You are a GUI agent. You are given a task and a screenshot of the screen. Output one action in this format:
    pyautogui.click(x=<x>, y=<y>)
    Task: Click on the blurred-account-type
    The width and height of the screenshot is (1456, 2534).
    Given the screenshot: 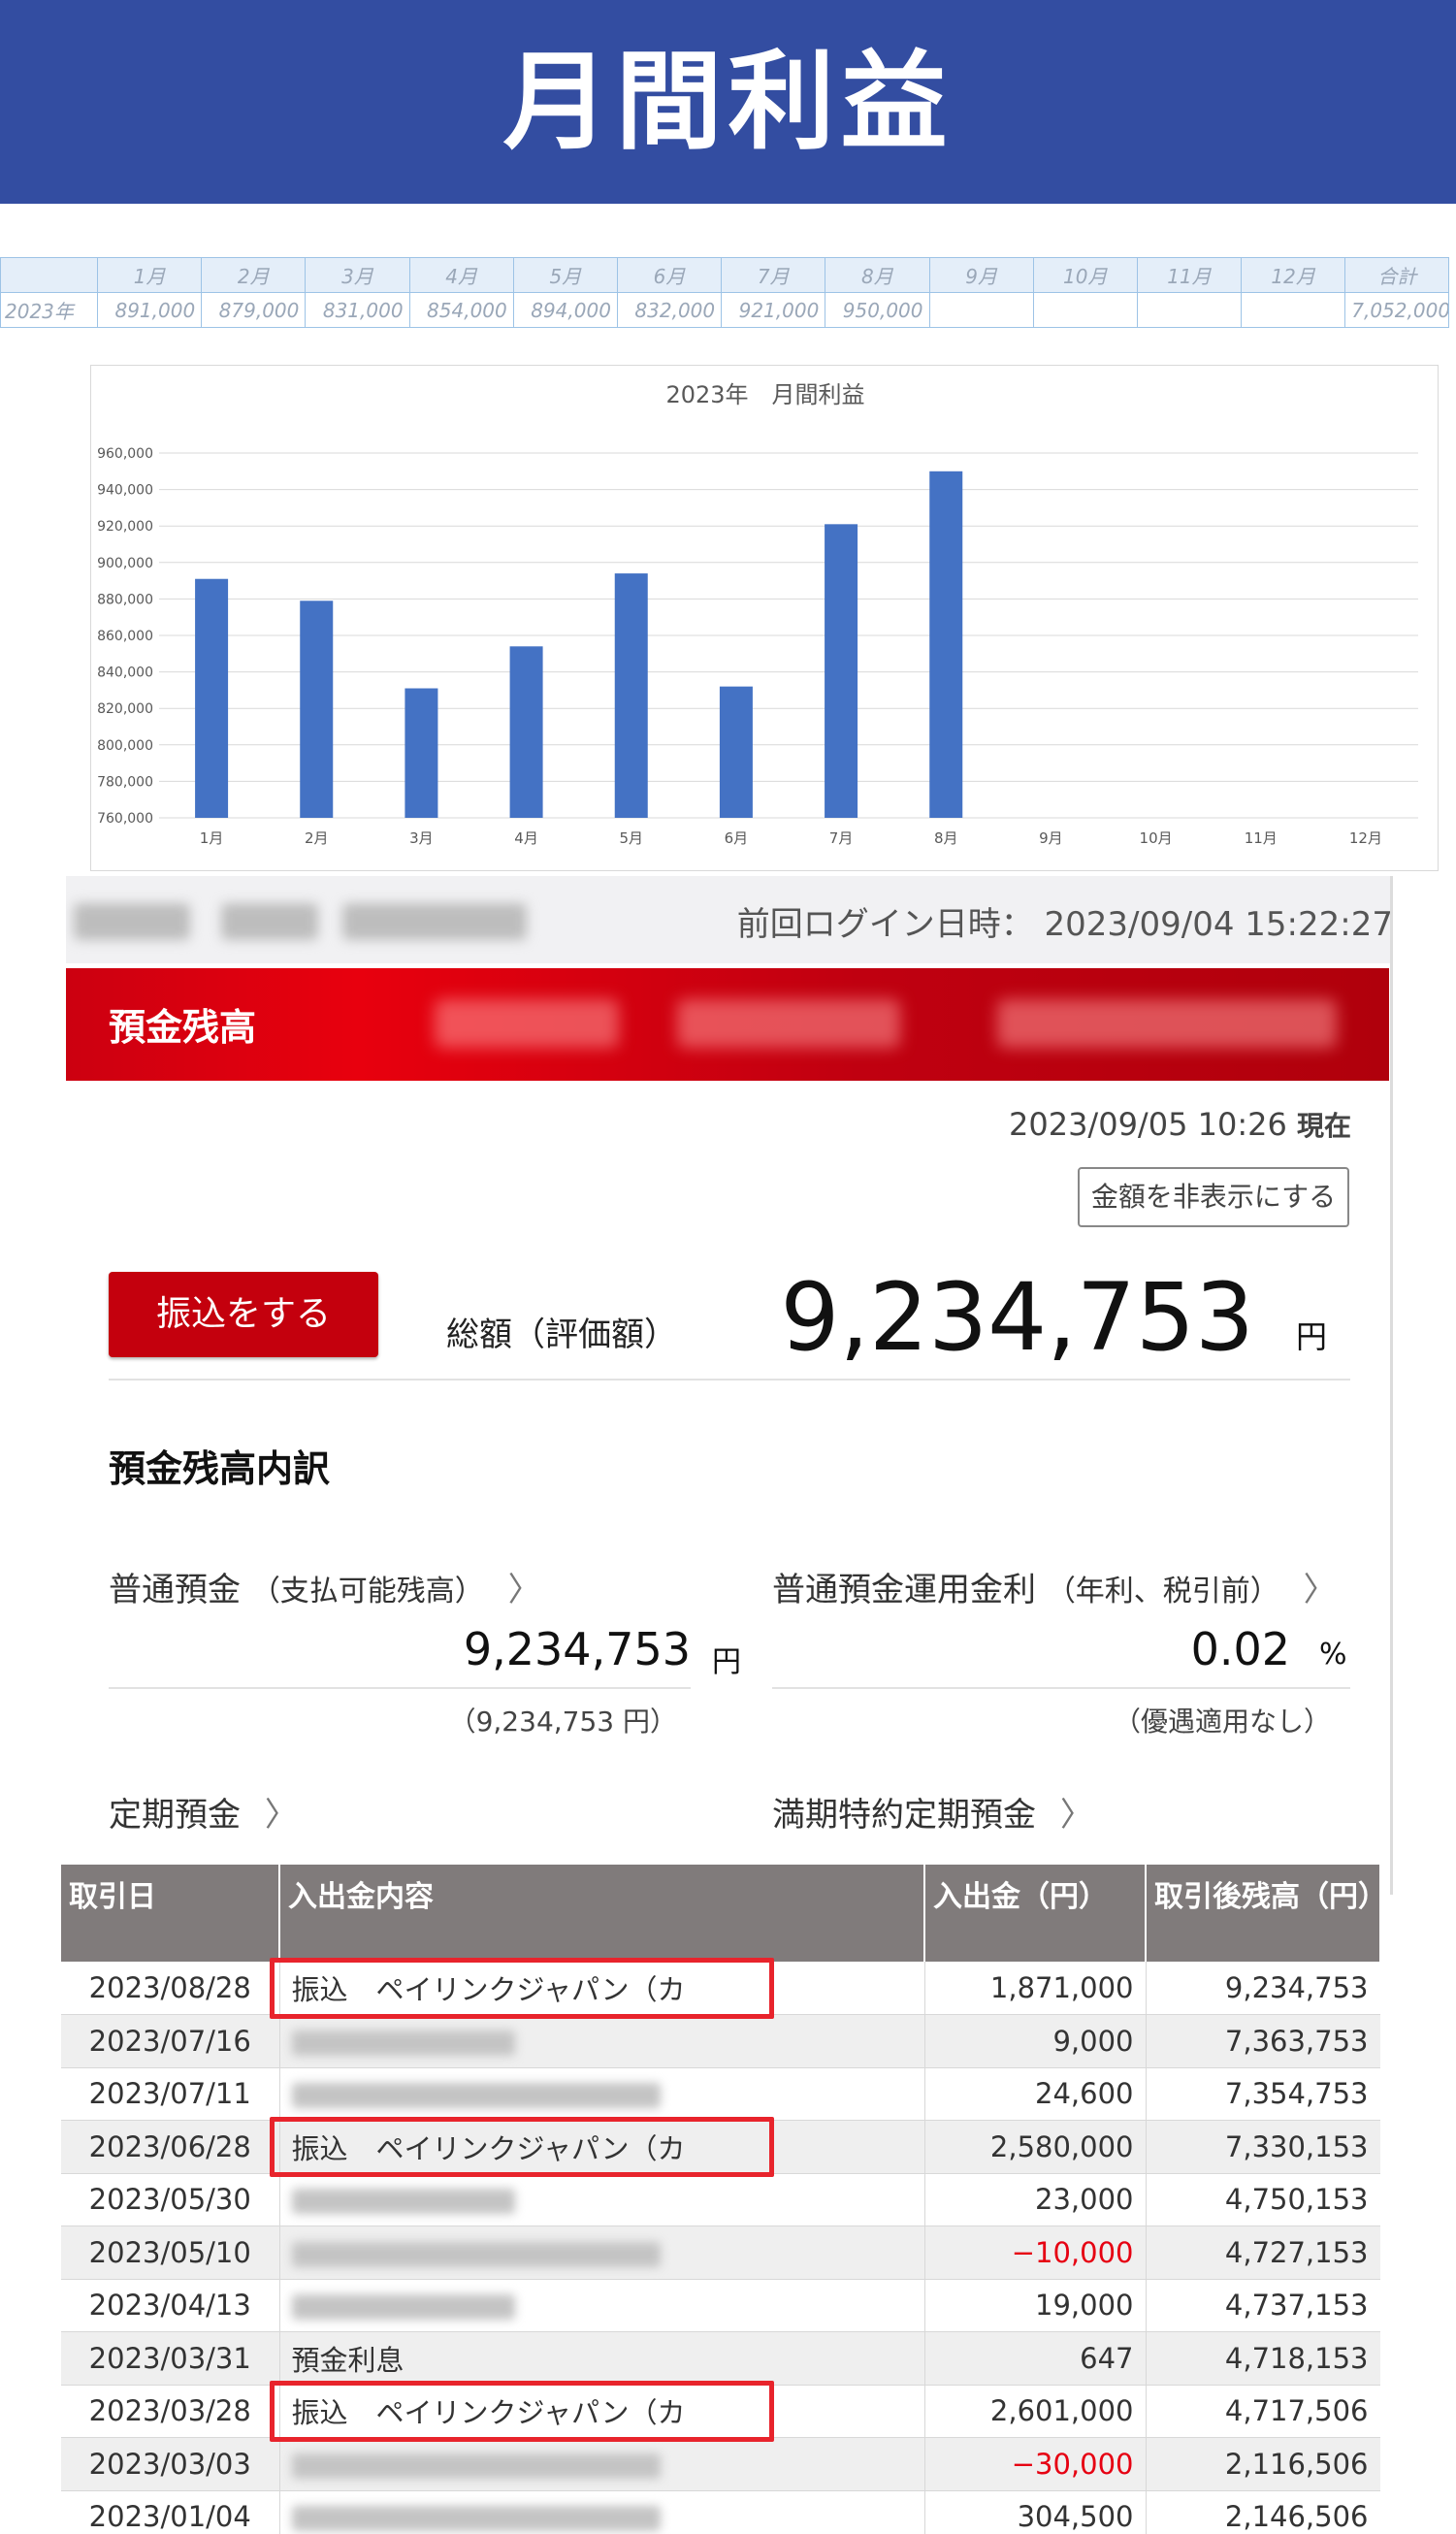 What is the action you would take?
    pyautogui.click(x=788, y=1023)
    